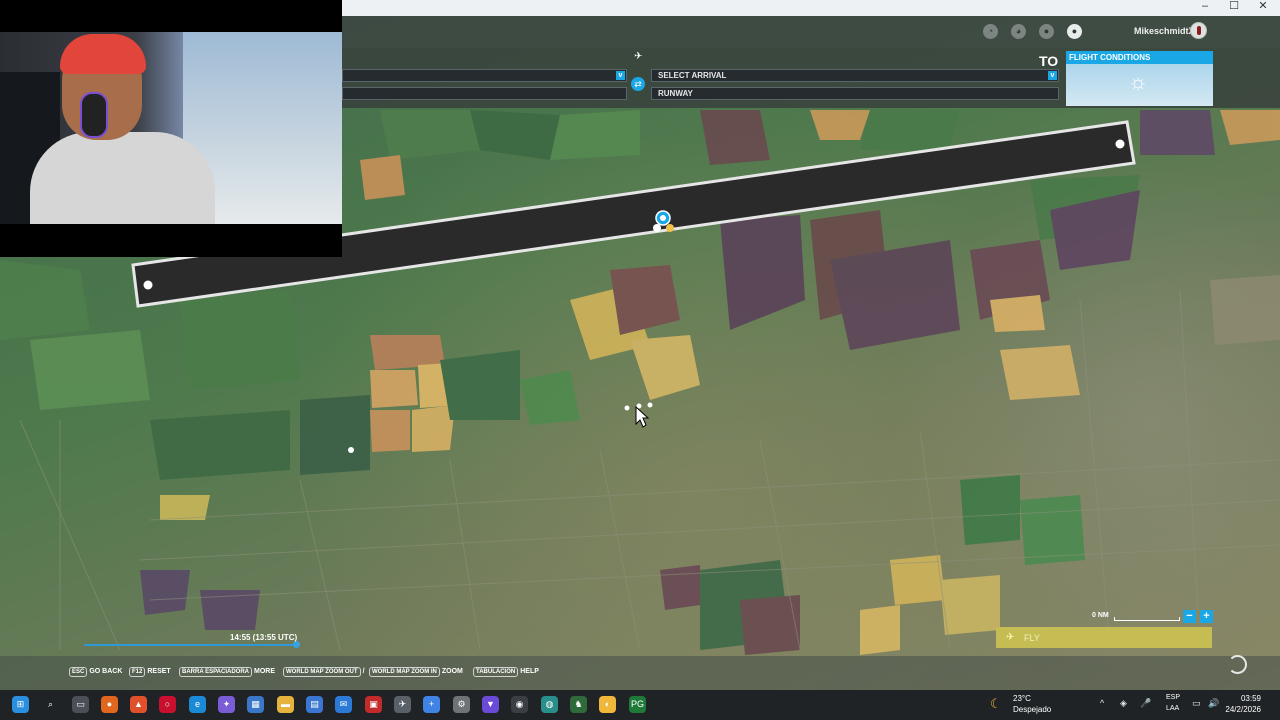  Describe the element at coordinates (1205, 7) in the screenshot. I see `minimize-button: –` at that location.